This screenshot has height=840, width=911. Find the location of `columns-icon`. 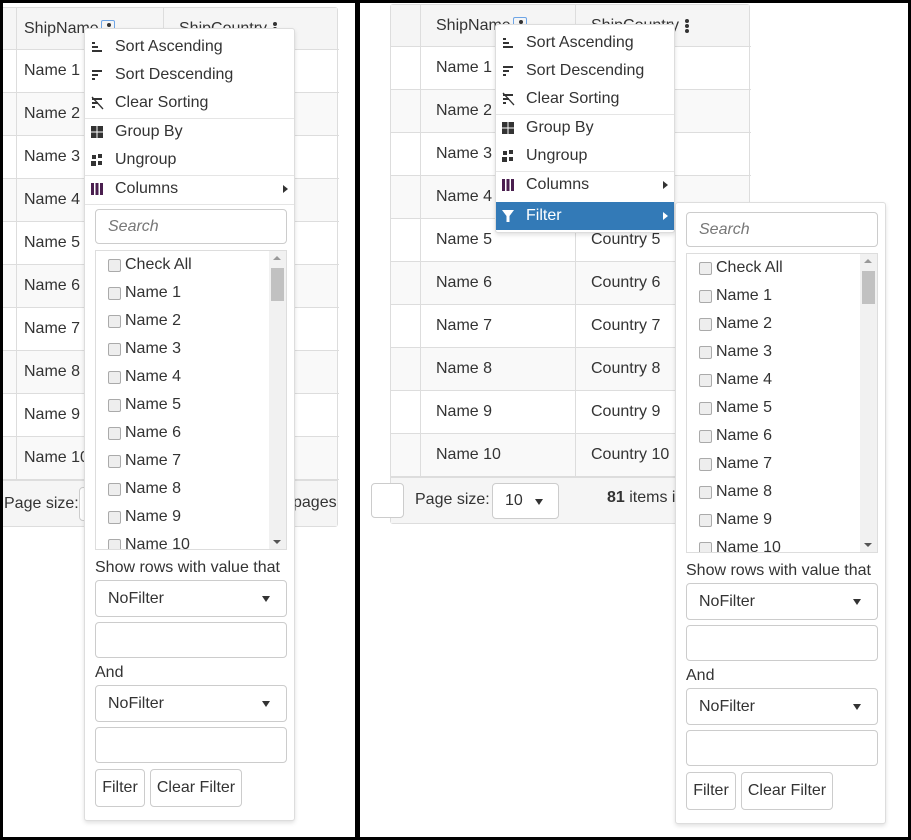

columns-icon is located at coordinates (508, 185).